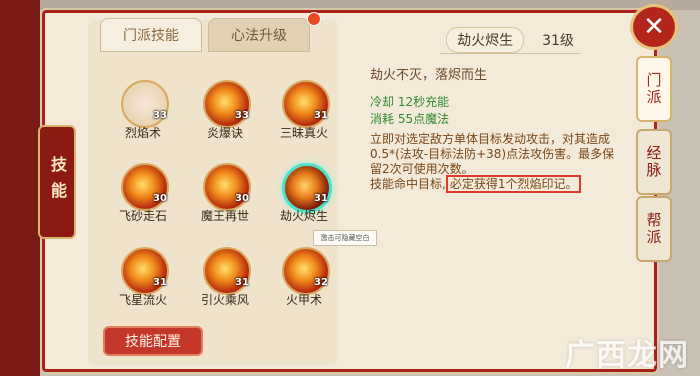 The image size is (700, 376). What do you see at coordinates (142, 300) in the screenshot?
I see `skill-name: 飞星流火` at bounding box center [142, 300].